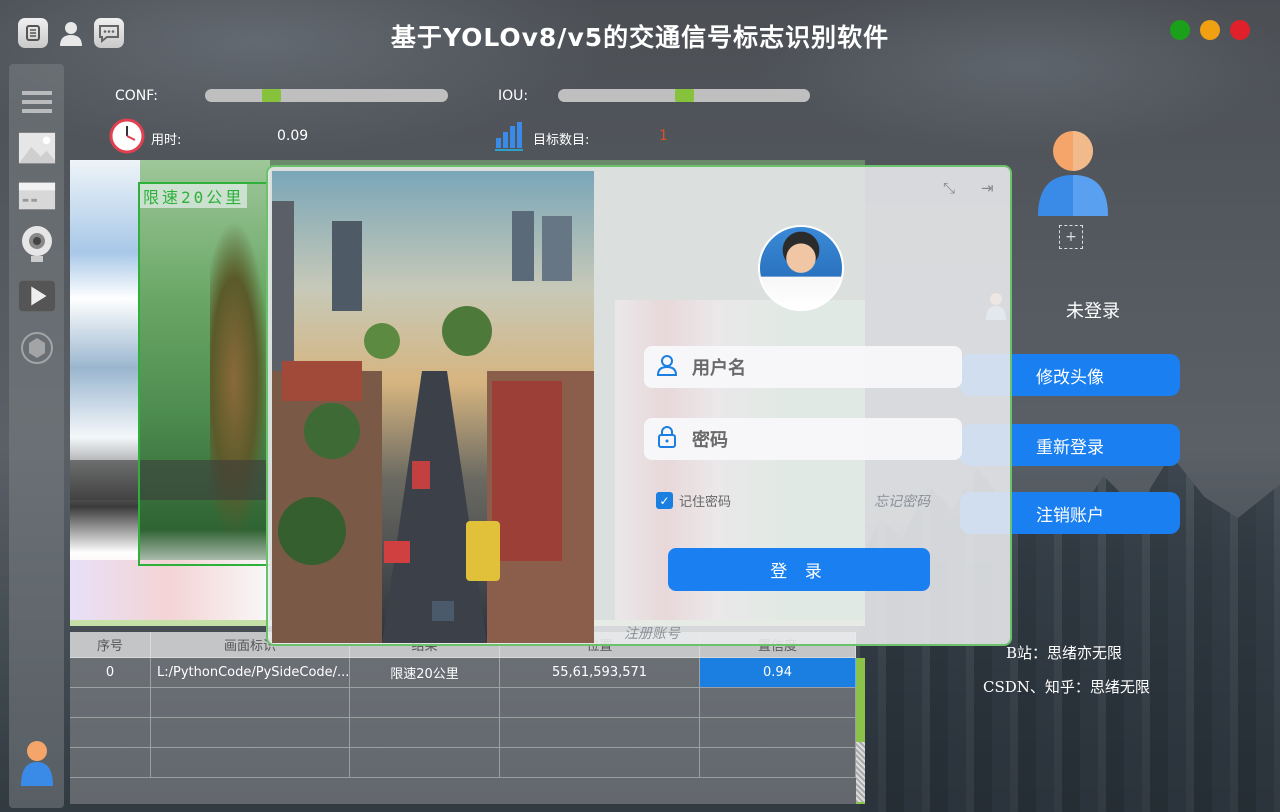  I want to click on cell-index: 0, so click(110, 672).